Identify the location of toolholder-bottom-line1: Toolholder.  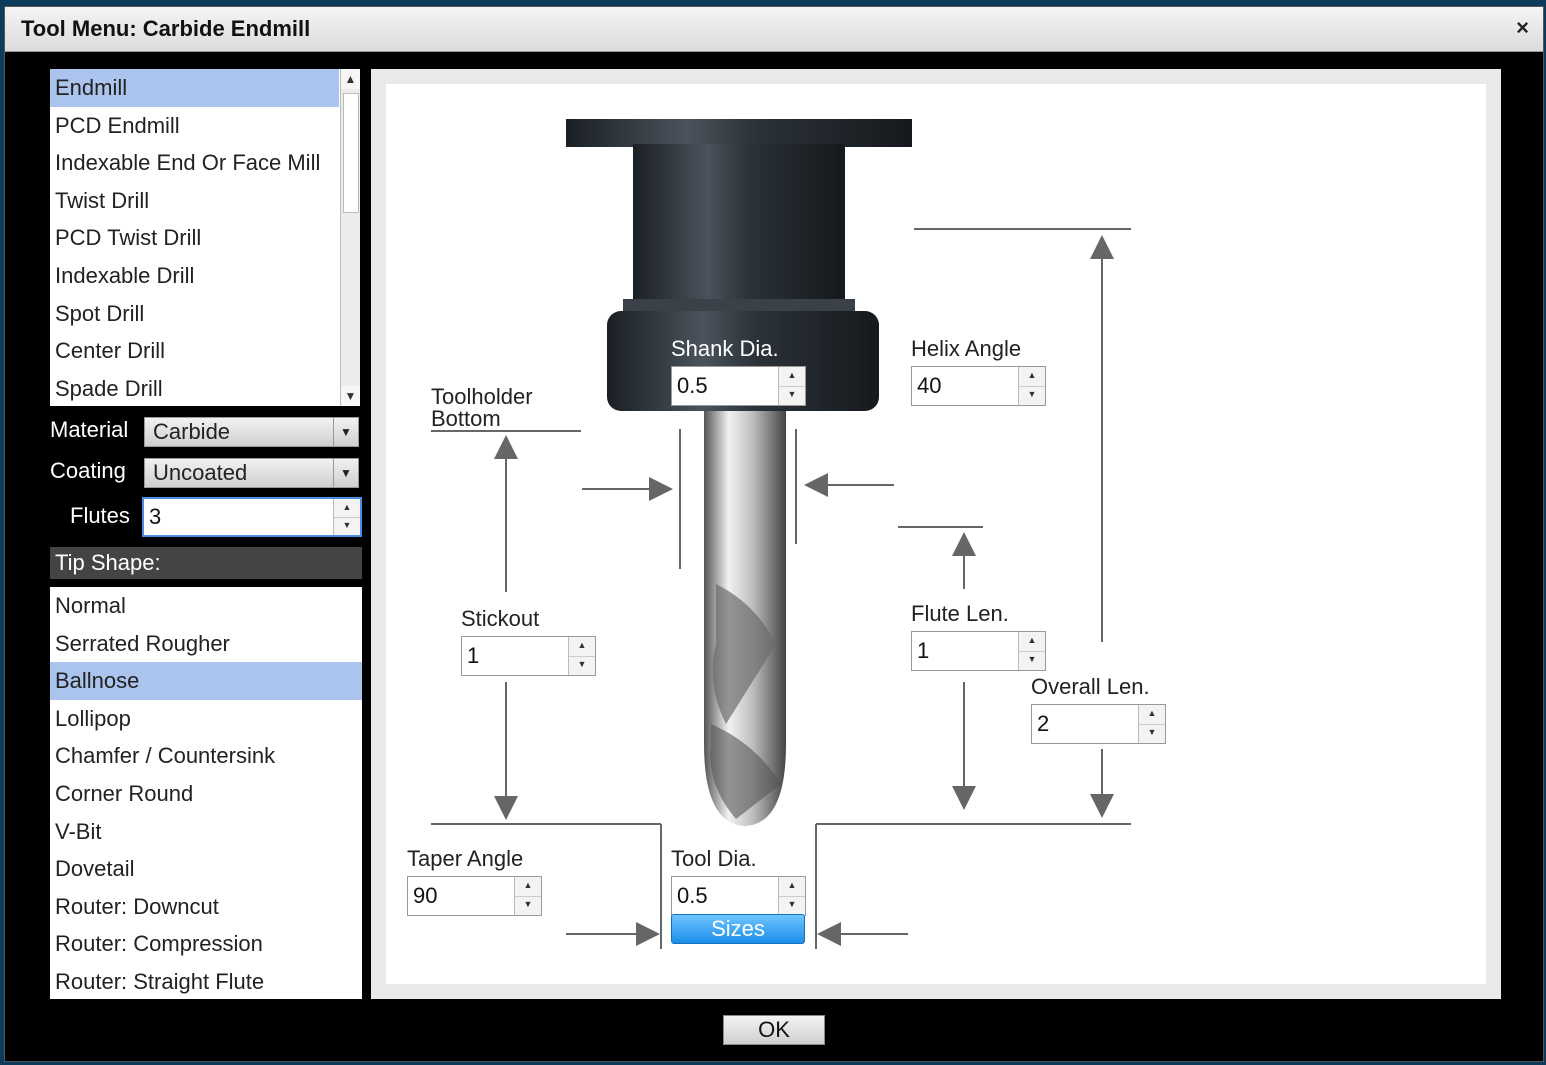
(482, 396).